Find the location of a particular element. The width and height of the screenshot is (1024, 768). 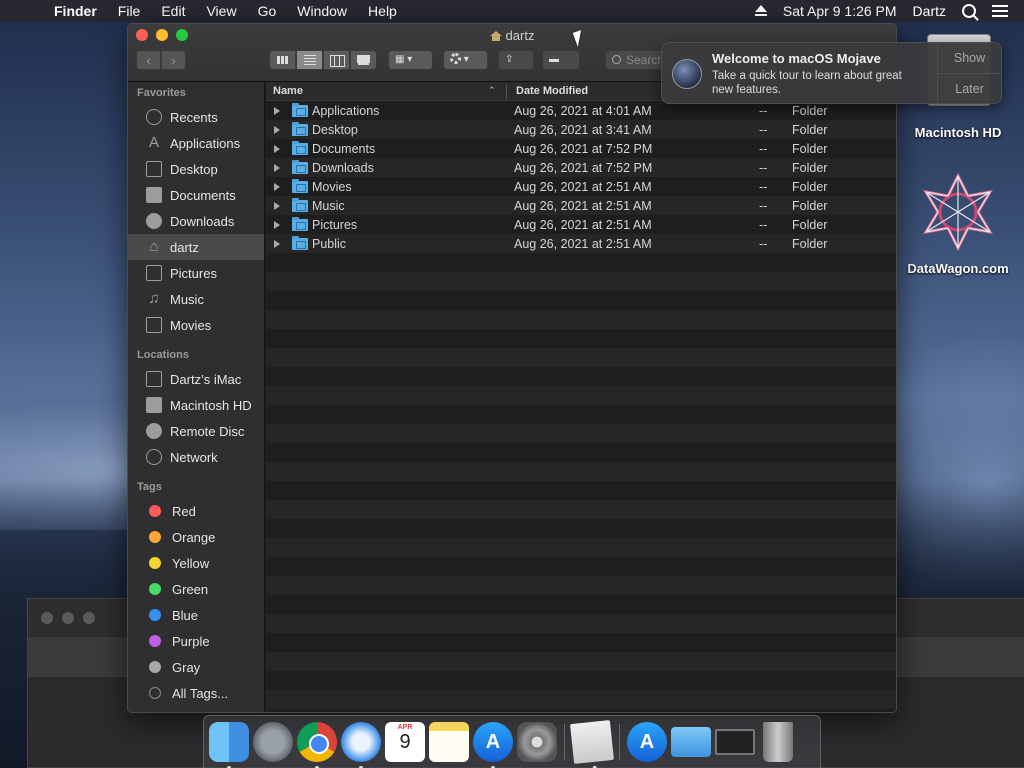

dock-notes-icon is located at coordinates (449, 742).